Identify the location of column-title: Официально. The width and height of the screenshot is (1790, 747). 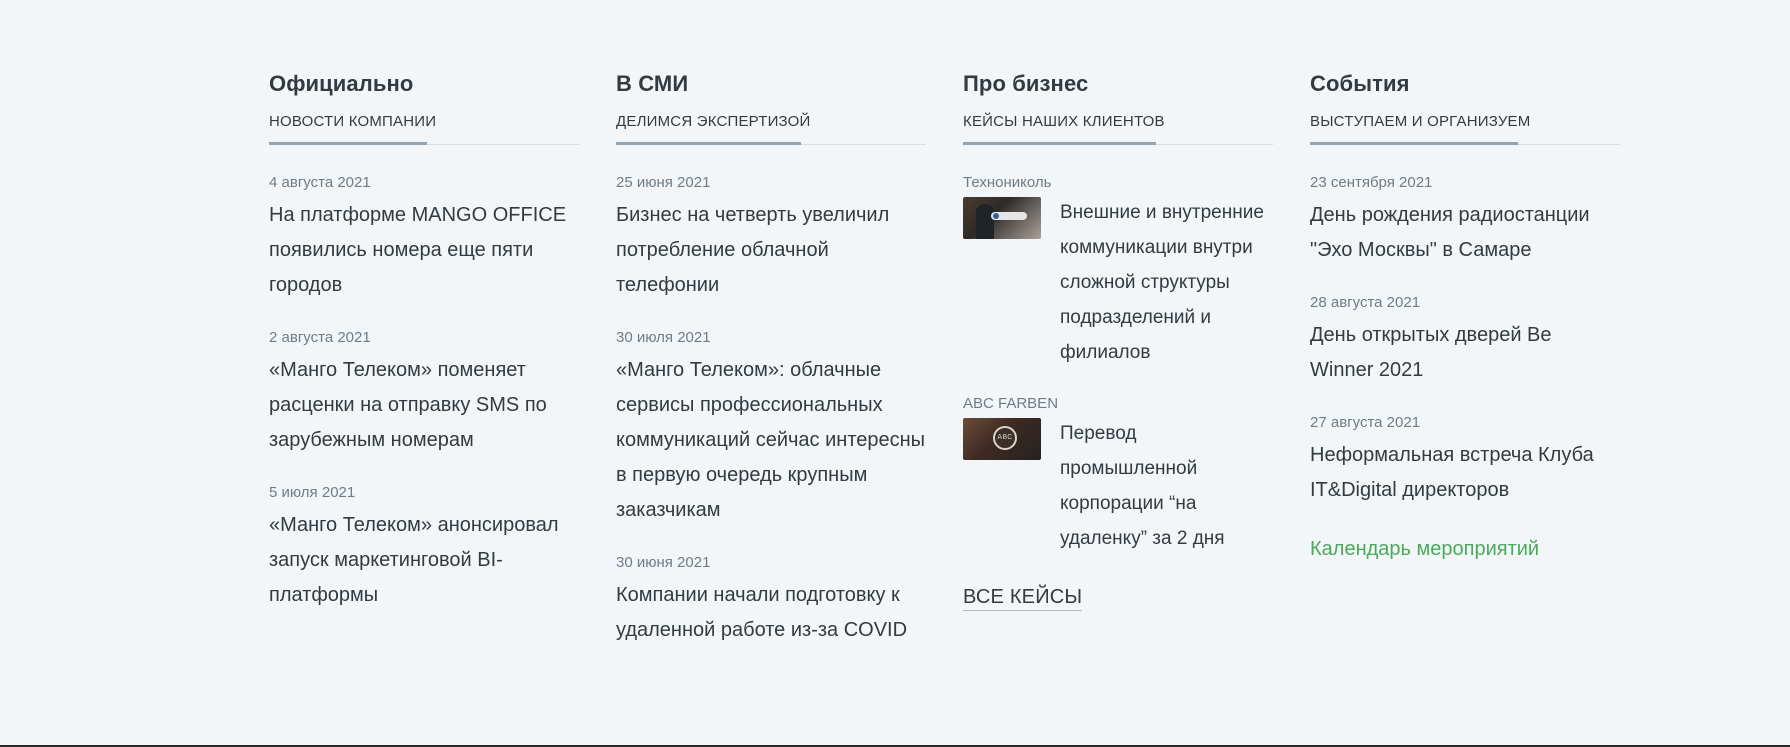
(341, 83).